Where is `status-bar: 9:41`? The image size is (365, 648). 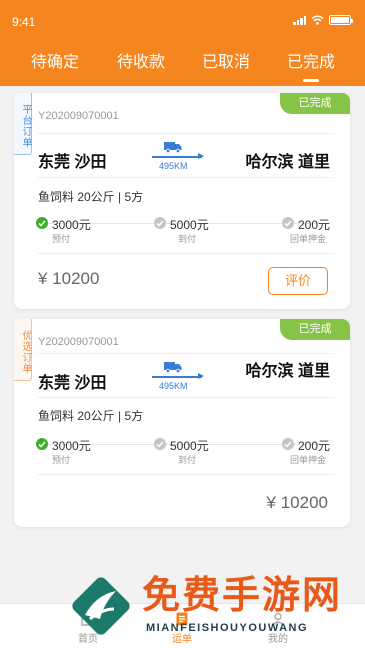
status-bar: 9:41 is located at coordinates (182, 15).